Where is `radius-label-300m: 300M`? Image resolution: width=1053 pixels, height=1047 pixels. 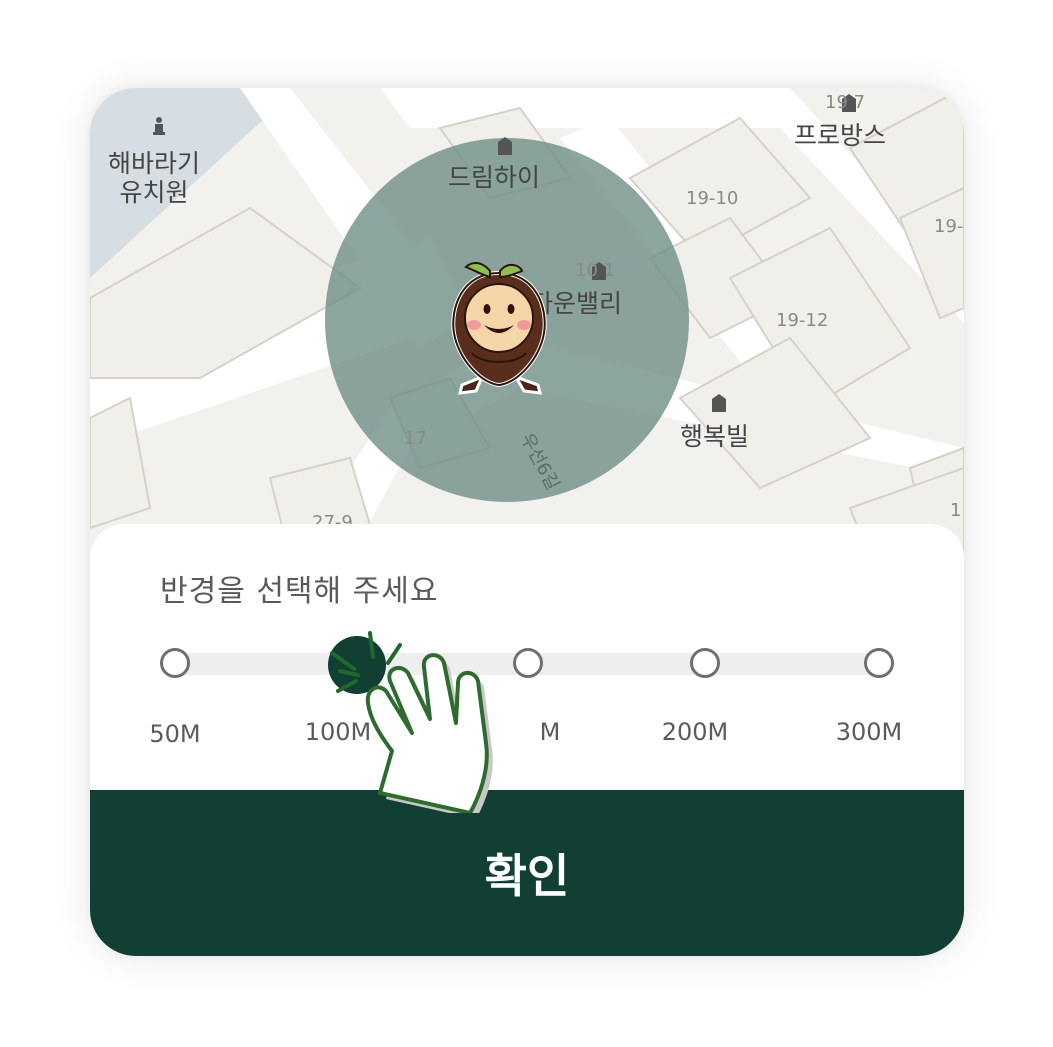 radius-label-300m: 300M is located at coordinates (869, 732).